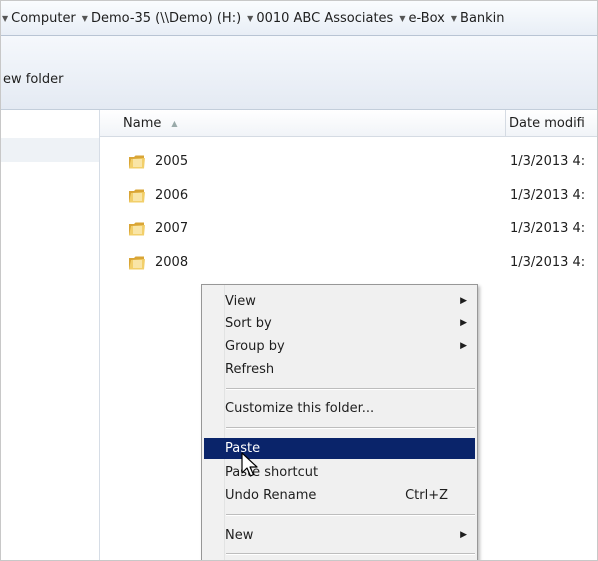  I want to click on command-bar, so click(299, 73).